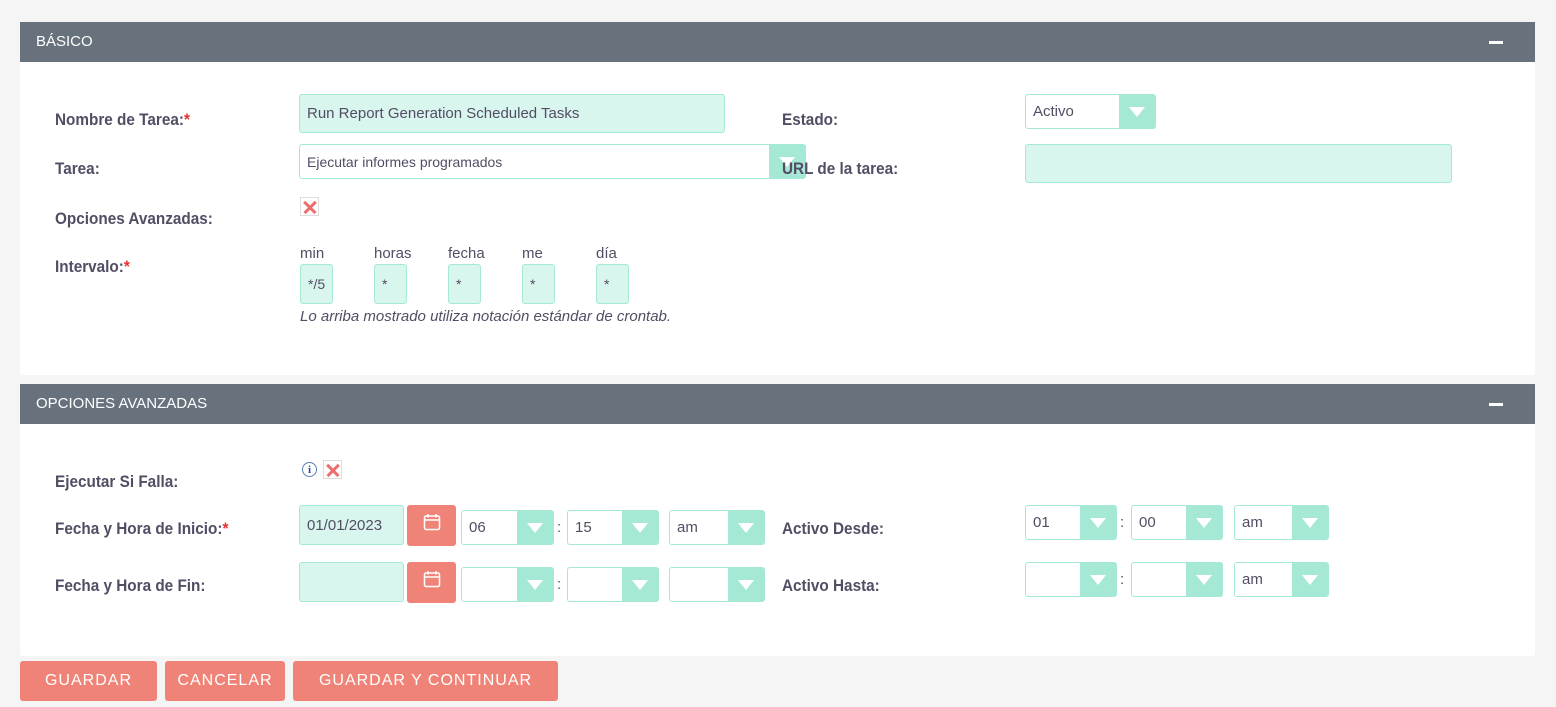 This screenshot has height=707, width=1556. What do you see at coordinates (351, 582) in the screenshot?
I see `end-date-input` at bounding box center [351, 582].